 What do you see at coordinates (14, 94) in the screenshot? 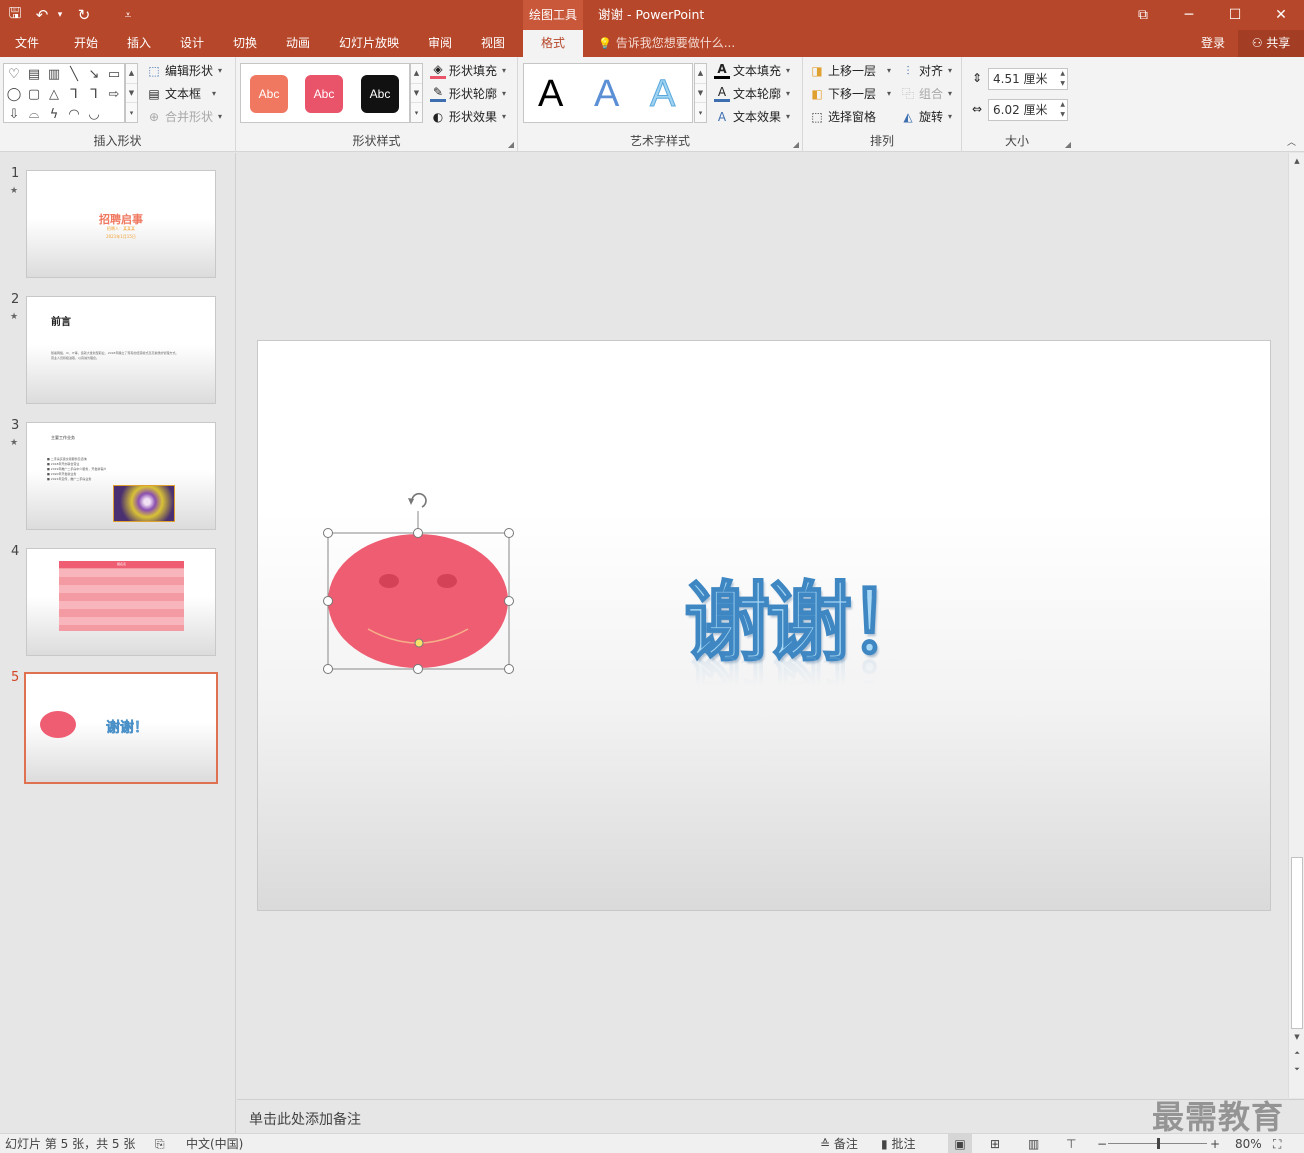
I see `oval-shape-icon: ◯` at bounding box center [14, 94].